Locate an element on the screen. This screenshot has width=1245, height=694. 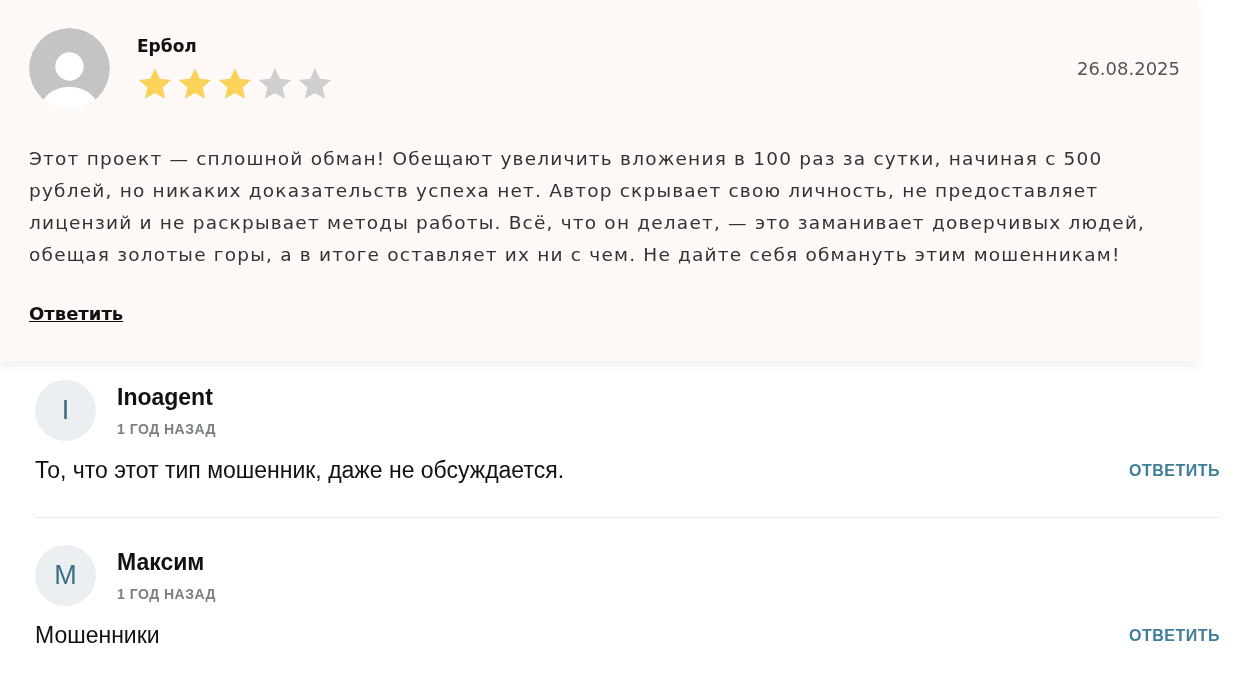
reply-link: Ответить is located at coordinates (76, 313).